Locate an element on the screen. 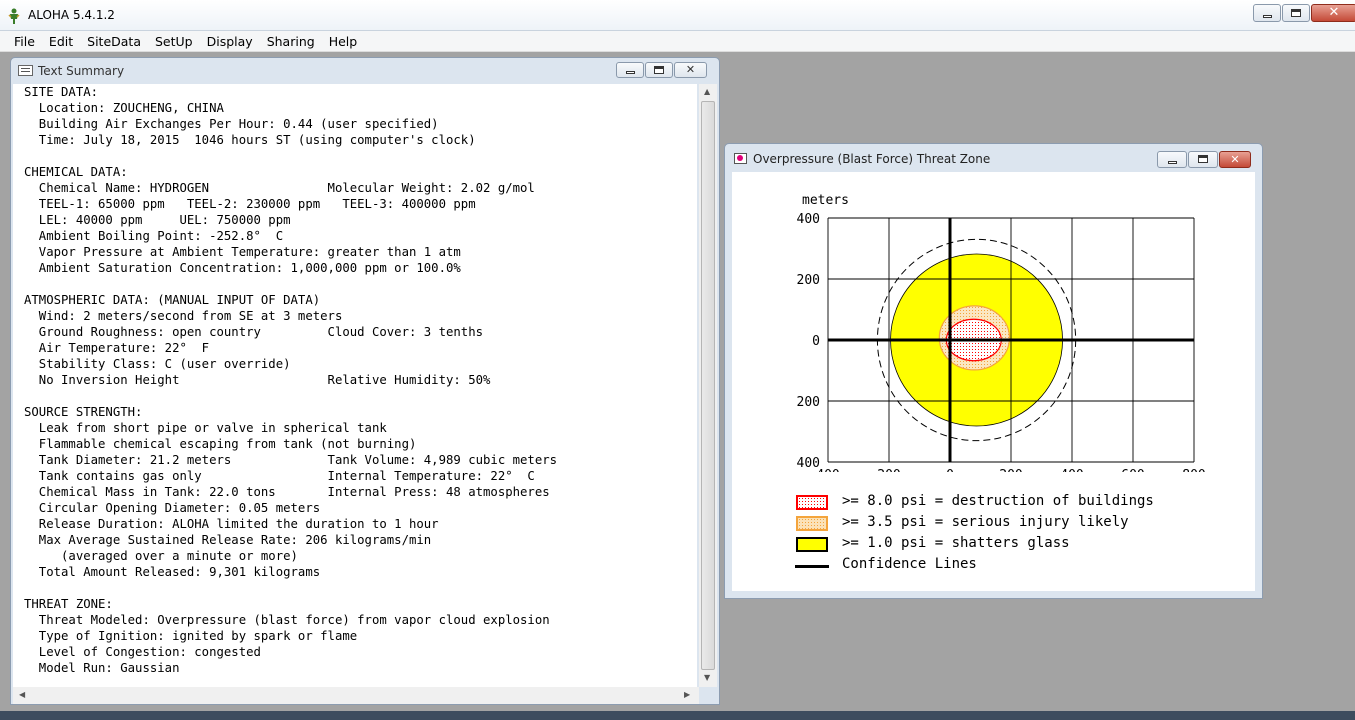 The width and height of the screenshot is (1355, 720). menu-edit: Edit is located at coordinates (61, 41).